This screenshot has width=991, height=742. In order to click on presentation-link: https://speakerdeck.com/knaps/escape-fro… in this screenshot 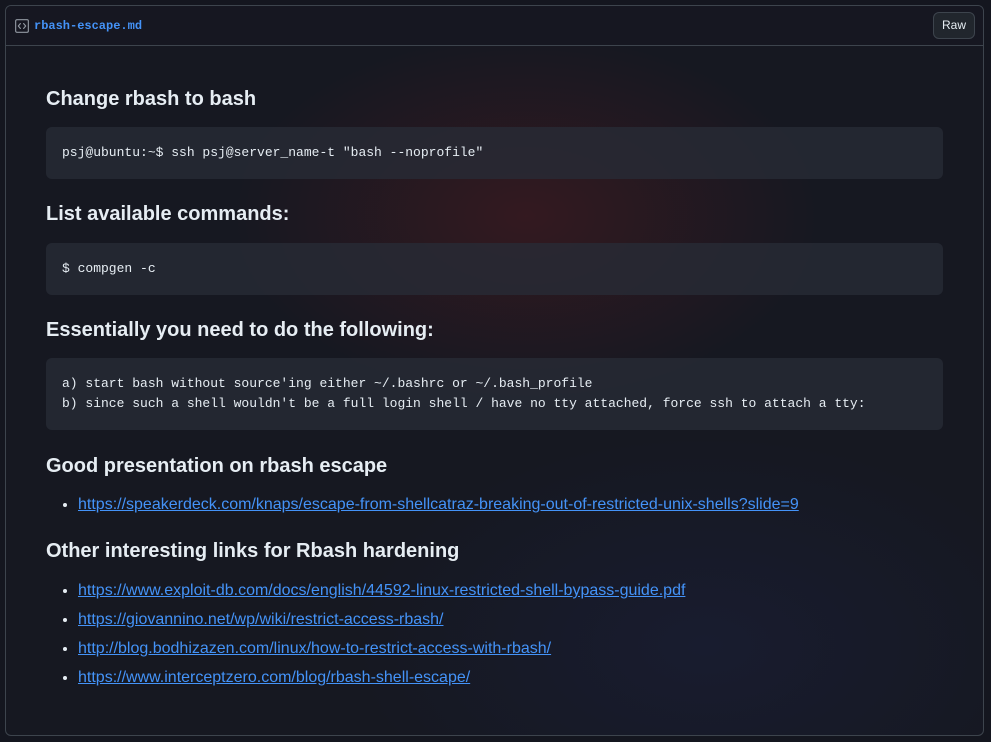, I will do `click(438, 504)`.